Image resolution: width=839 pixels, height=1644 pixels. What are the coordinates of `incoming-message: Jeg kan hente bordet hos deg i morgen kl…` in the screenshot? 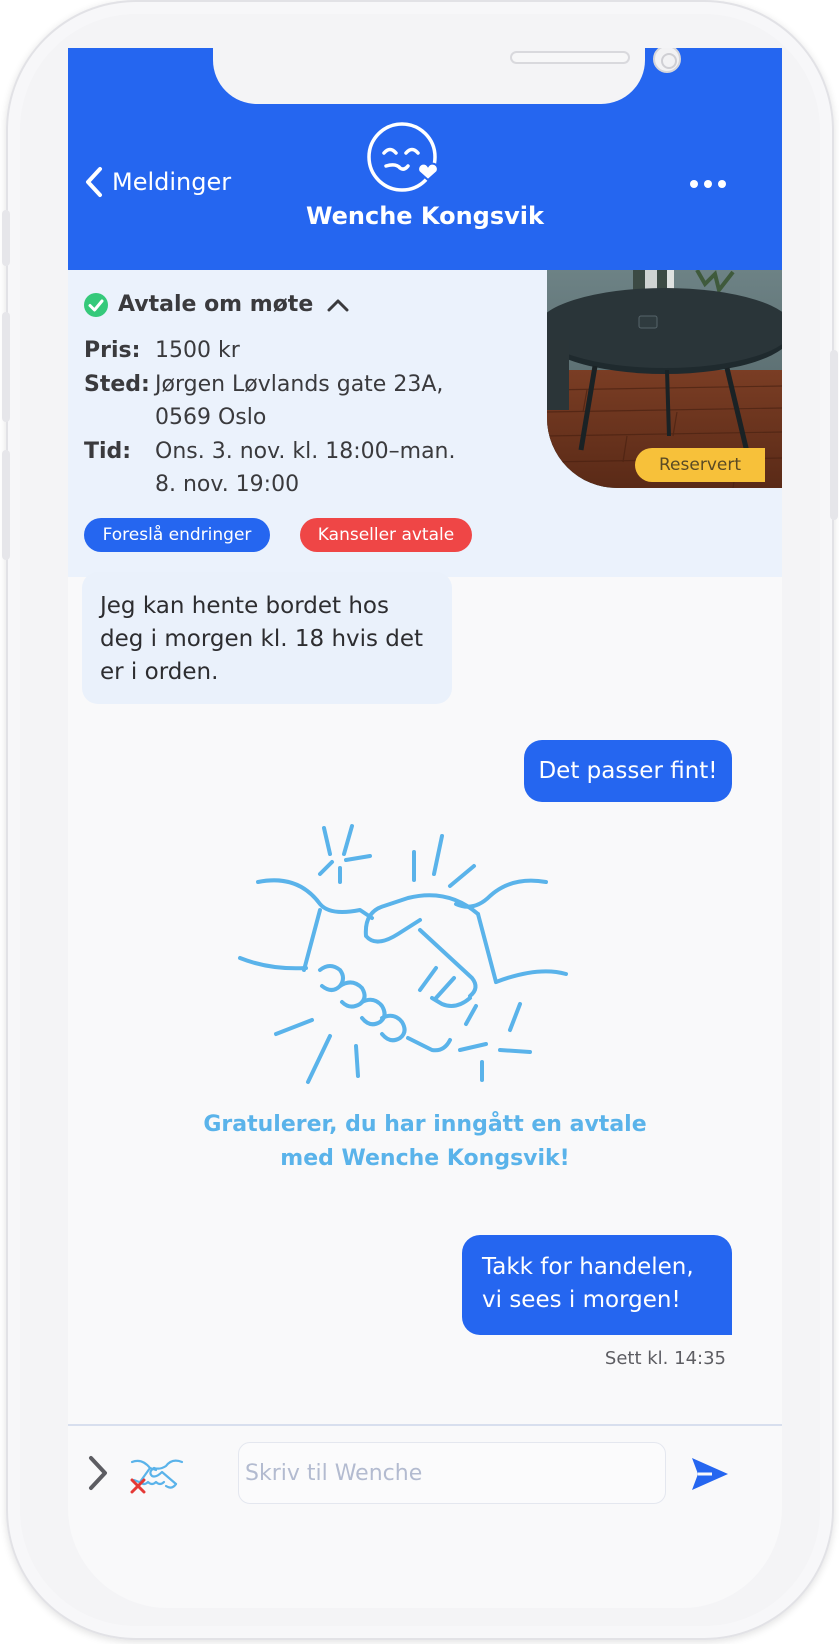 It's located at (267, 638).